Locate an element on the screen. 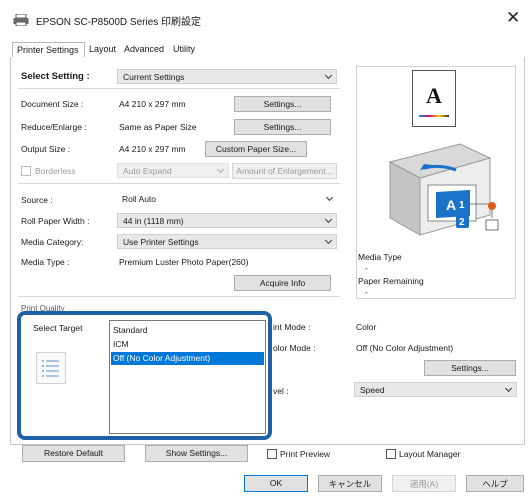  reduce-enlarge-value: Same as Paper Size is located at coordinates (158, 127).